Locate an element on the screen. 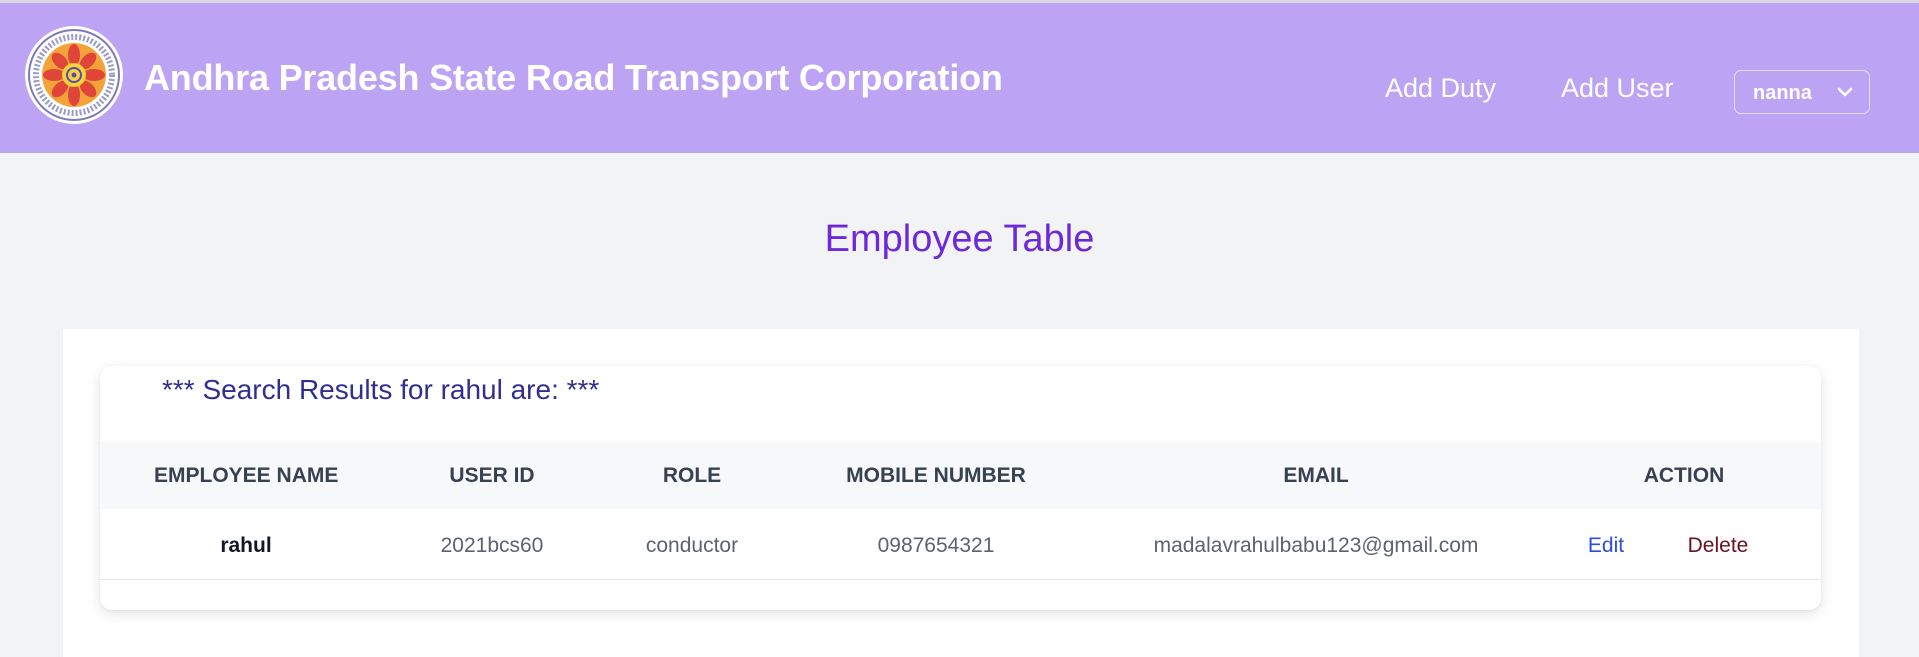 The width and height of the screenshot is (1919, 657). column-header-action: ACTION is located at coordinates (1684, 475).